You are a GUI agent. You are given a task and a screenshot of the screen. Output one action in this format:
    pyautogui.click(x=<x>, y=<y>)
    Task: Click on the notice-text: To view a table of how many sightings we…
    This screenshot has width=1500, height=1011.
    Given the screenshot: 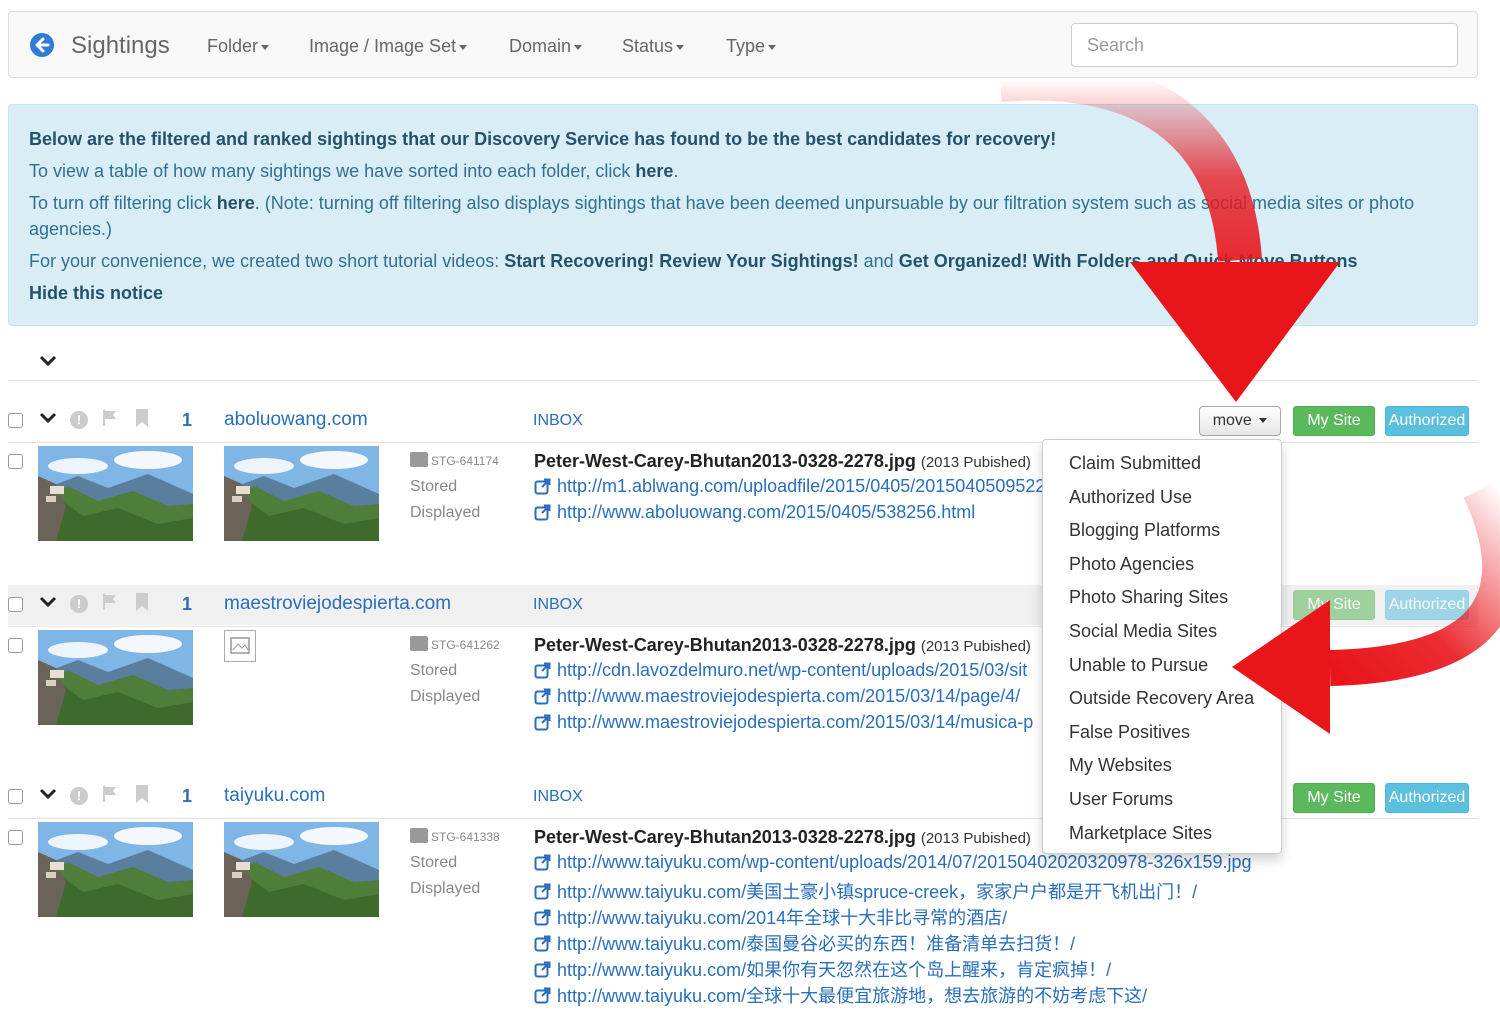 What is the action you would take?
    pyautogui.click(x=332, y=171)
    